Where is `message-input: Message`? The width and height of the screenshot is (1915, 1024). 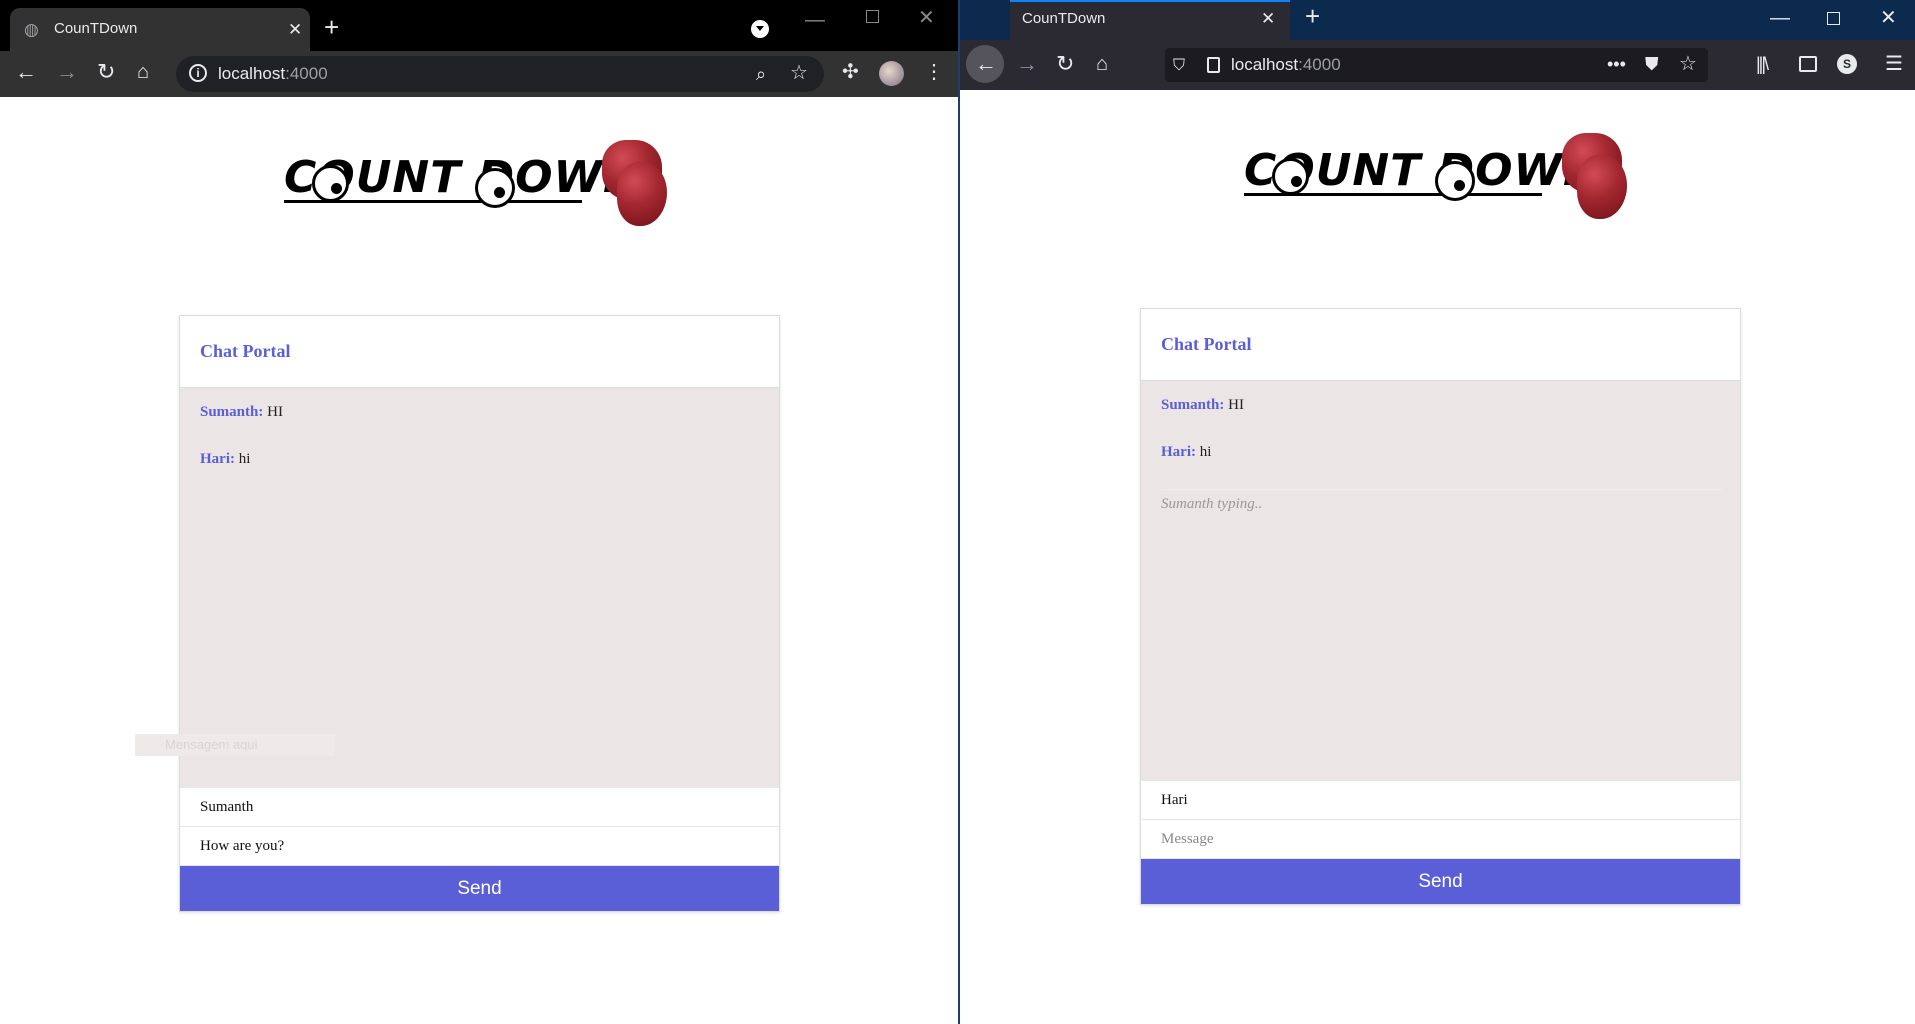 message-input: Message is located at coordinates (1440, 839).